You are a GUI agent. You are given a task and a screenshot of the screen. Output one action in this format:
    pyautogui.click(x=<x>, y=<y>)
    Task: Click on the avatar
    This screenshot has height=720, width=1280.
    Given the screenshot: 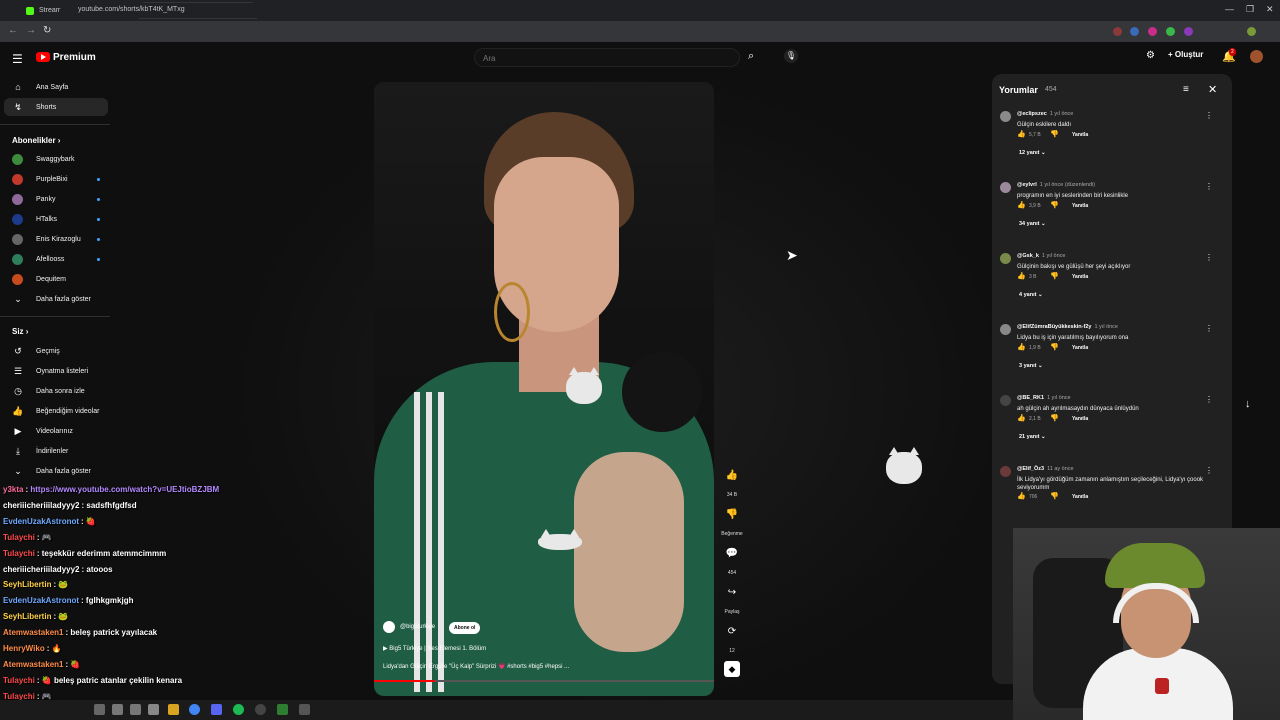 What is the action you would take?
    pyautogui.click(x=1256, y=56)
    